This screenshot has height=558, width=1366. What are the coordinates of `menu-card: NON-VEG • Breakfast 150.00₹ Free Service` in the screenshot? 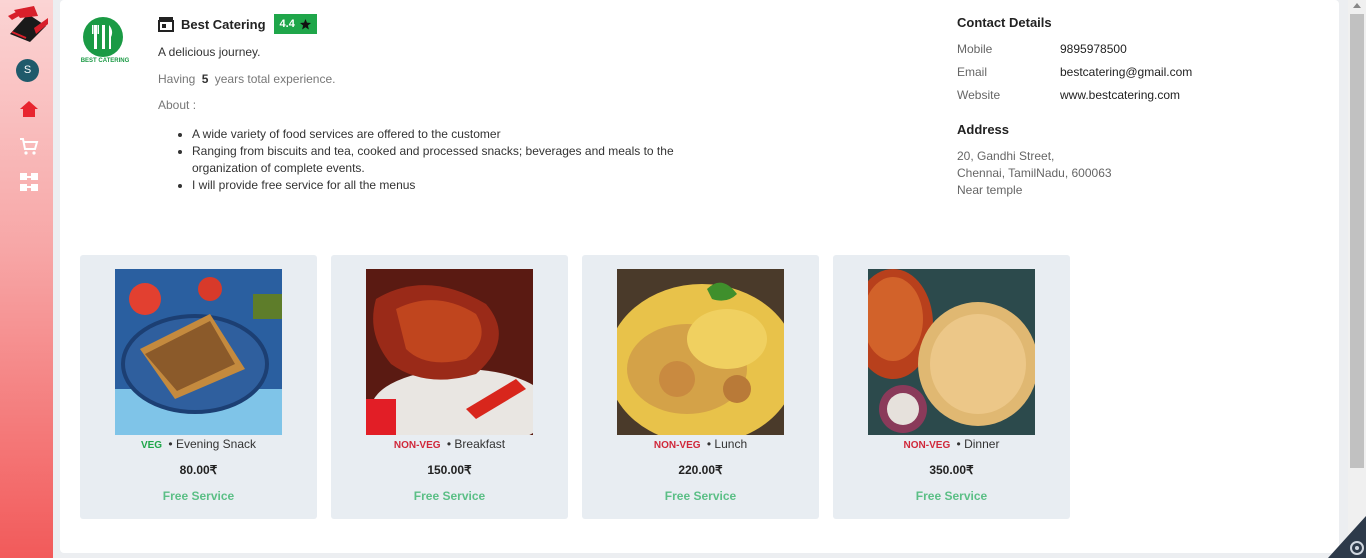 It's located at (449, 387).